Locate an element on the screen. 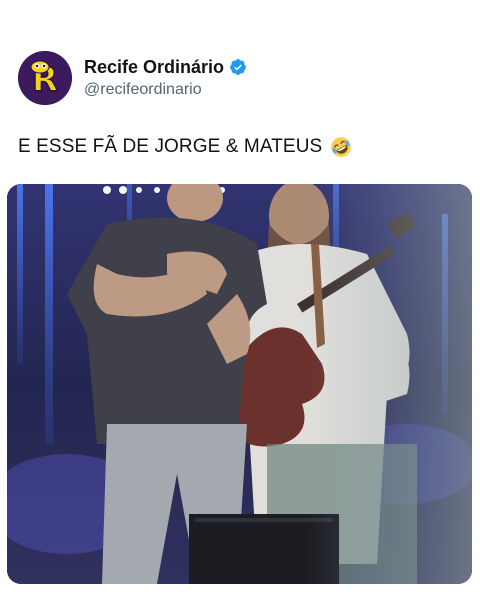 Image resolution: width=480 pixels, height=600 pixels. tweet-text-row: E ESSE FÃ DE JORGE & MATEUS is located at coordinates (185, 147).